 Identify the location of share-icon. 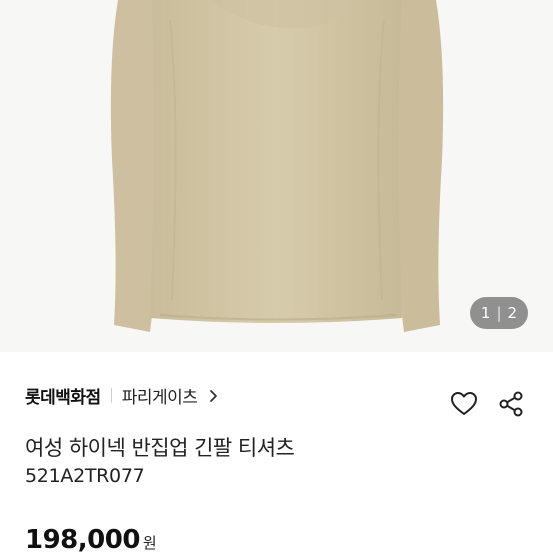
(511, 406).